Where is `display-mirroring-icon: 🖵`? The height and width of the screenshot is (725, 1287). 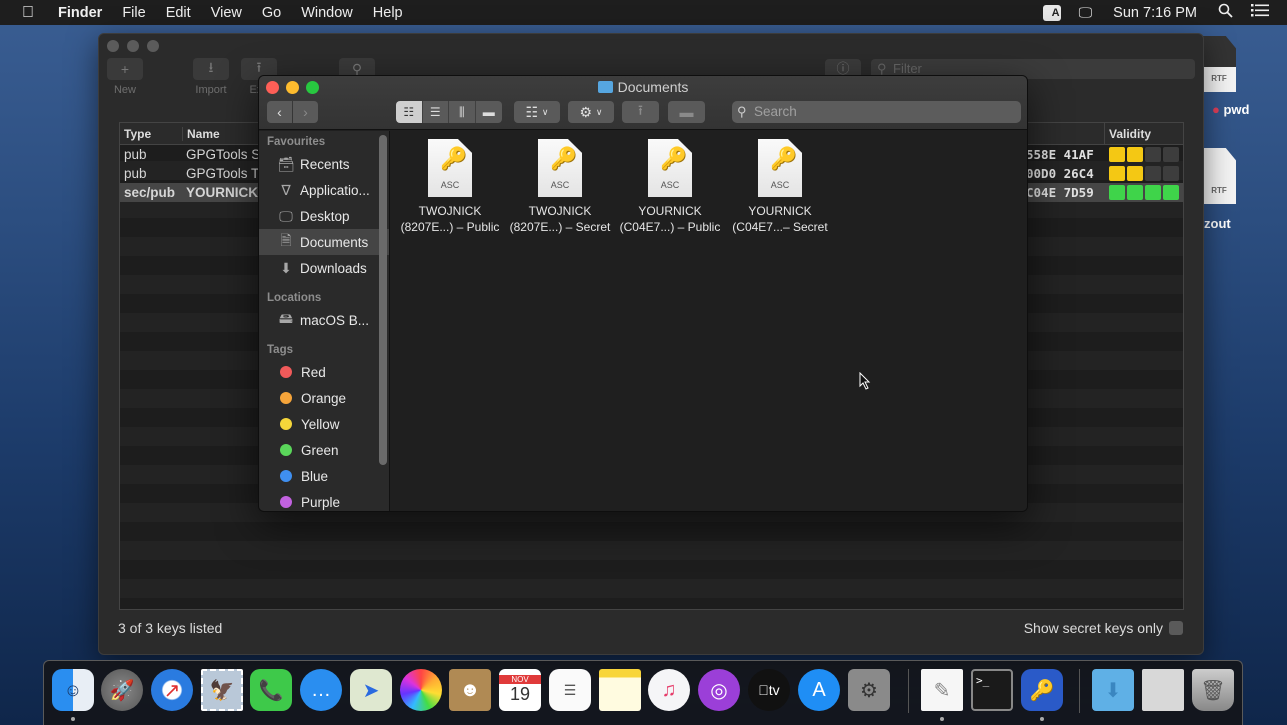 display-mirroring-icon: 🖵 is located at coordinates (1086, 12).